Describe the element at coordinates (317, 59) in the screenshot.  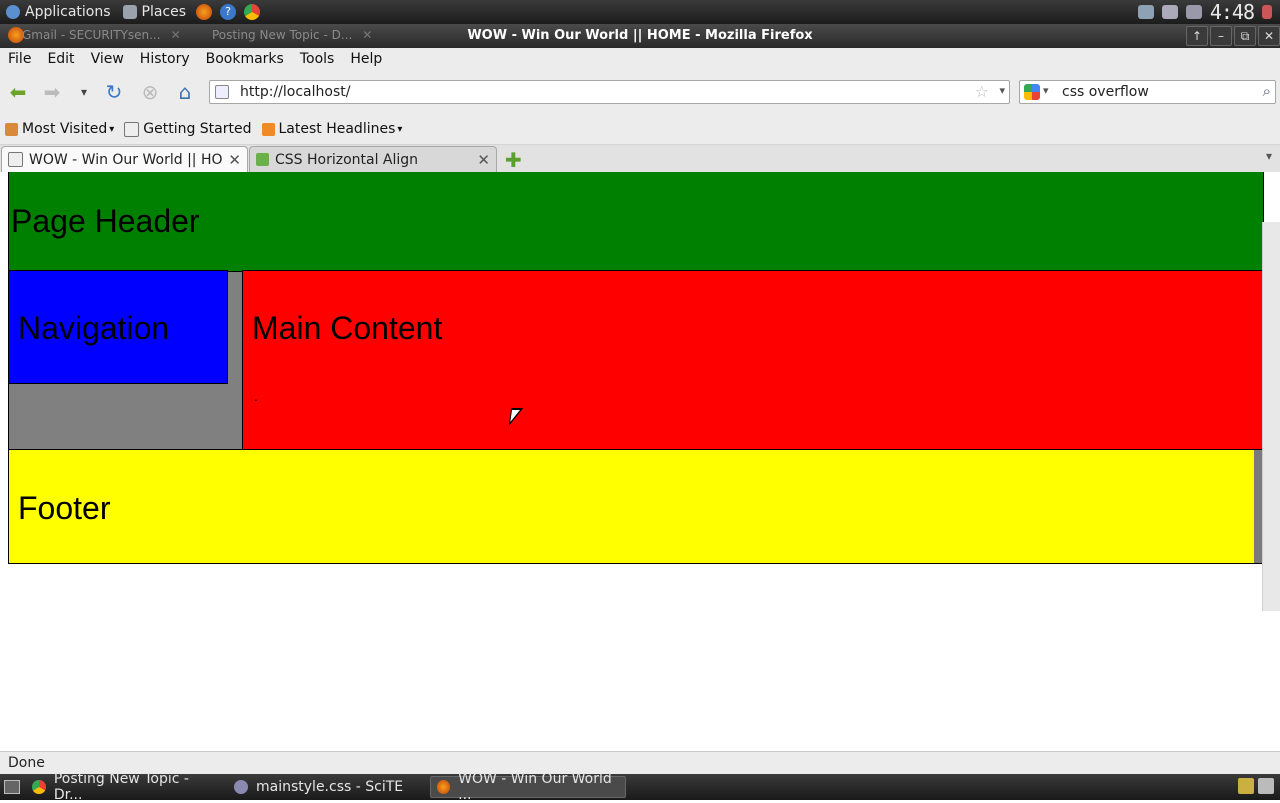
I see `menu-tools: Tools` at that location.